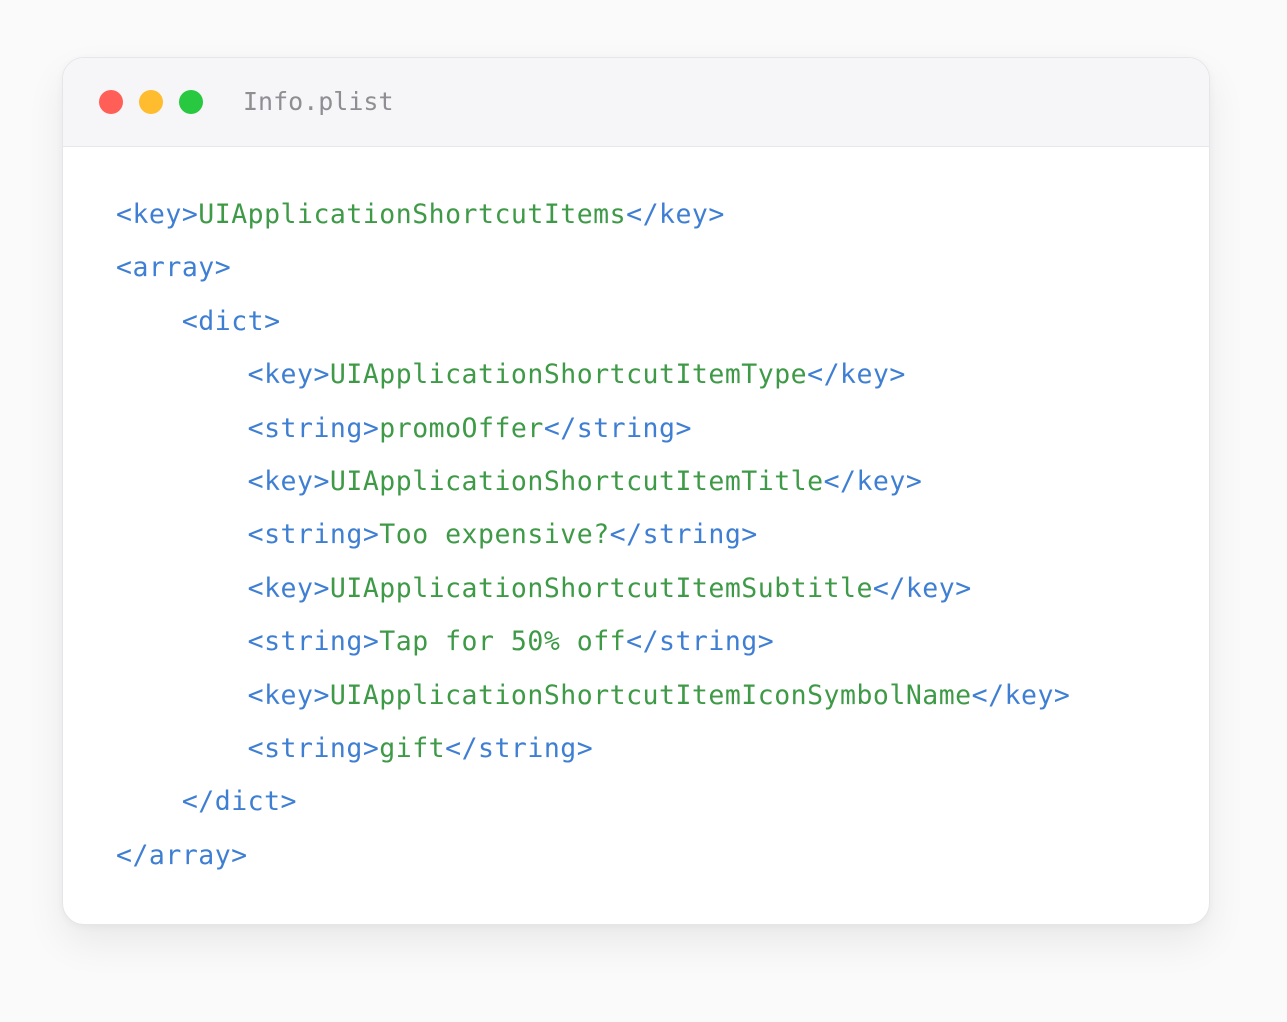 This screenshot has width=1287, height=1022. Describe the element at coordinates (636, 102) in the screenshot. I see `window-titlebar: Info.plist` at that location.